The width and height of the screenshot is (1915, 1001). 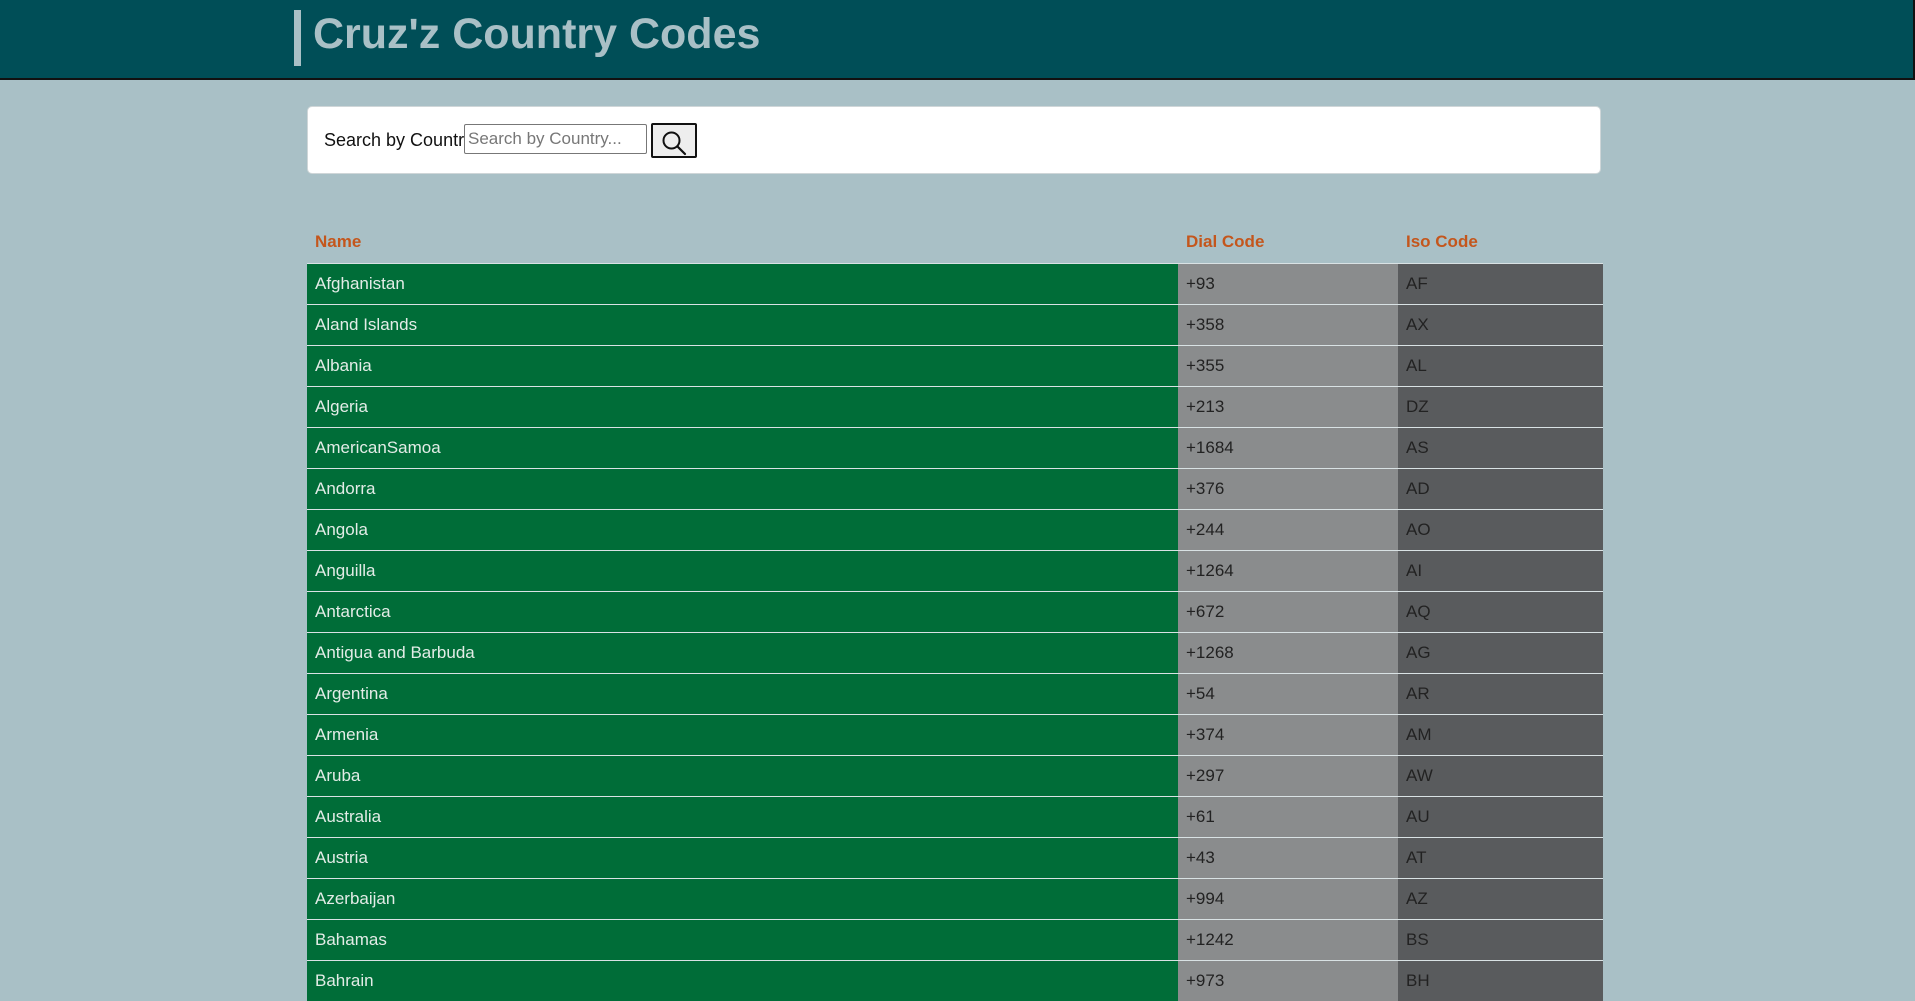 I want to click on search-button, so click(x=674, y=140).